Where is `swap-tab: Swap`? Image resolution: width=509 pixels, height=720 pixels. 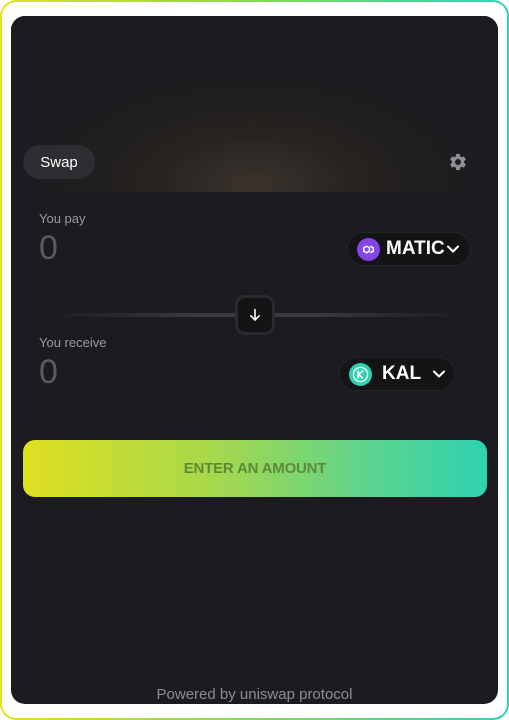
swap-tab: Swap is located at coordinates (59, 162).